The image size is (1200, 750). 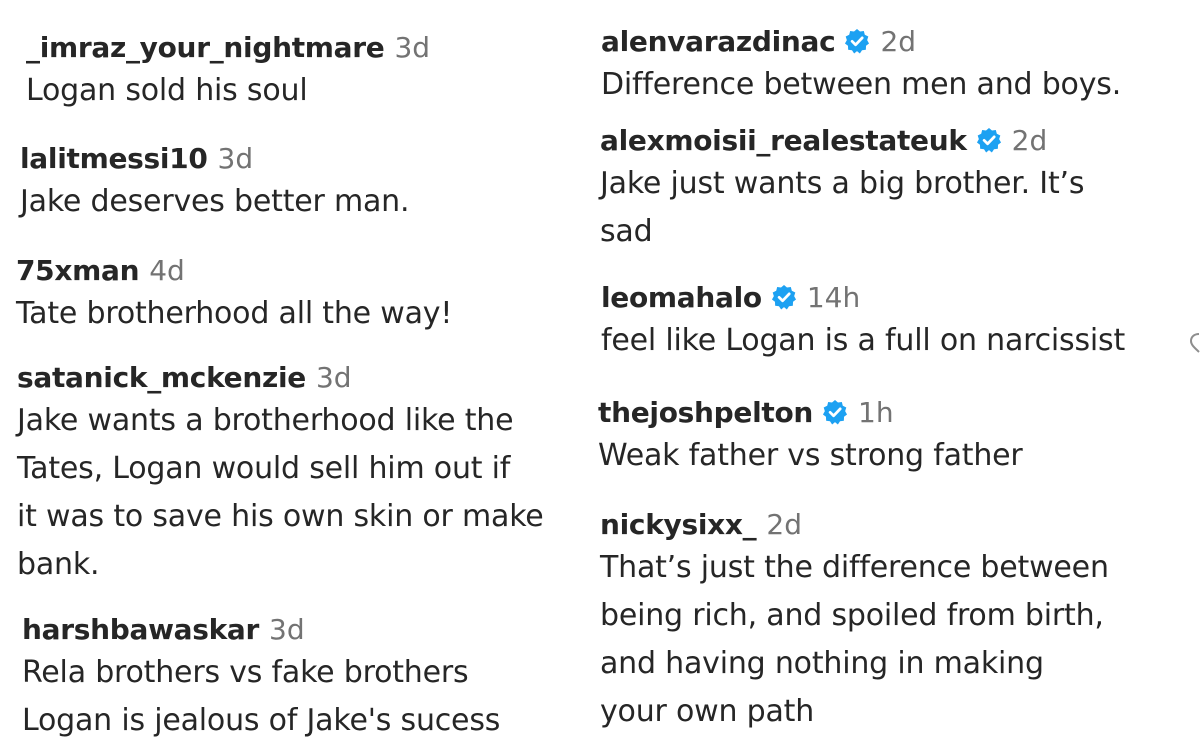 I want to click on comment-text: Tate brotherhood all the way!, so click(x=234, y=314).